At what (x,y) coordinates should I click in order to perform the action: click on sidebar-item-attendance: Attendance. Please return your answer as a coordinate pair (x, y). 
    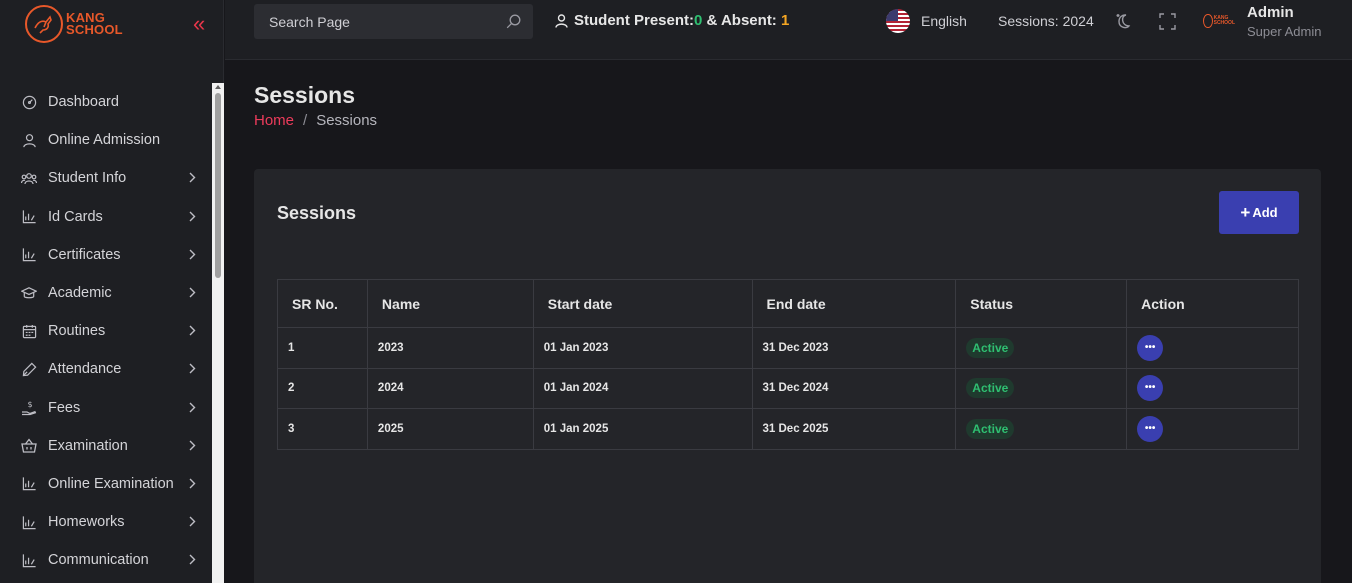
    Looking at the image, I should click on (106, 369).